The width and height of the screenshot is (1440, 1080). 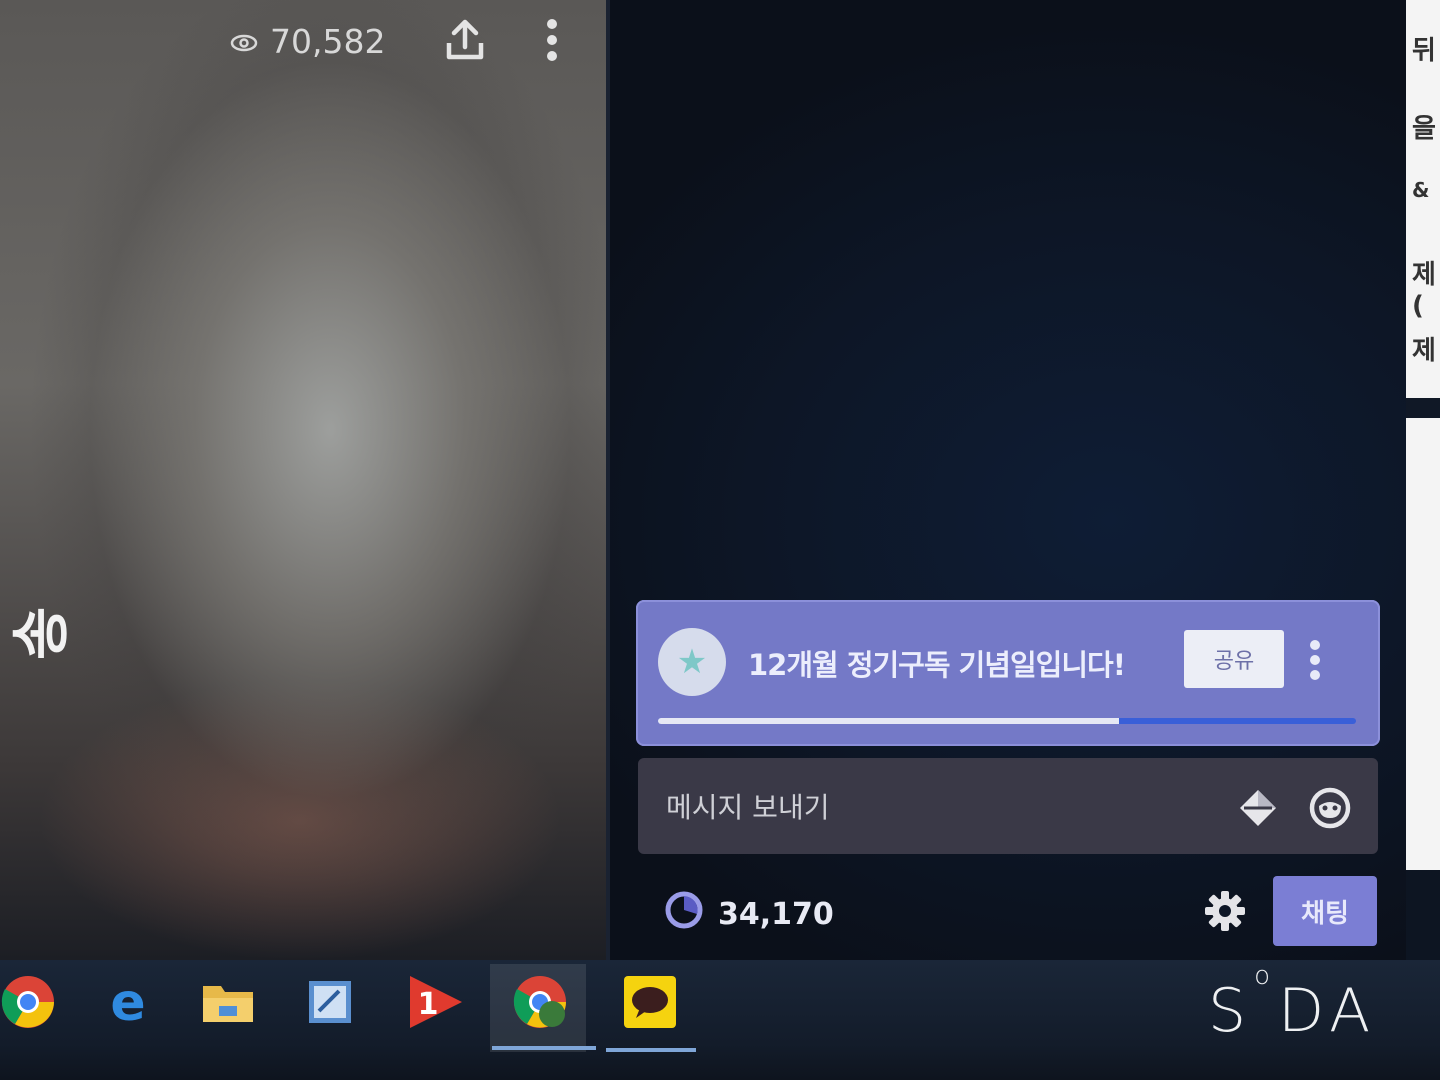 I want to click on taskbar-edge: e, so click(x=128, y=1004).